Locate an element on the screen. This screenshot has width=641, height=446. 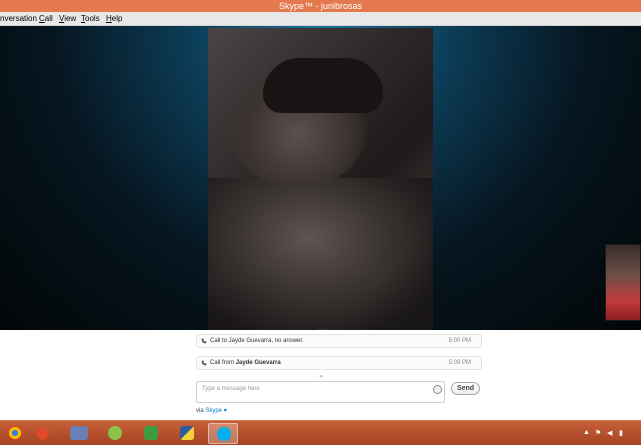
tray-sound-icon: ◀ is located at coordinates (609, 433).